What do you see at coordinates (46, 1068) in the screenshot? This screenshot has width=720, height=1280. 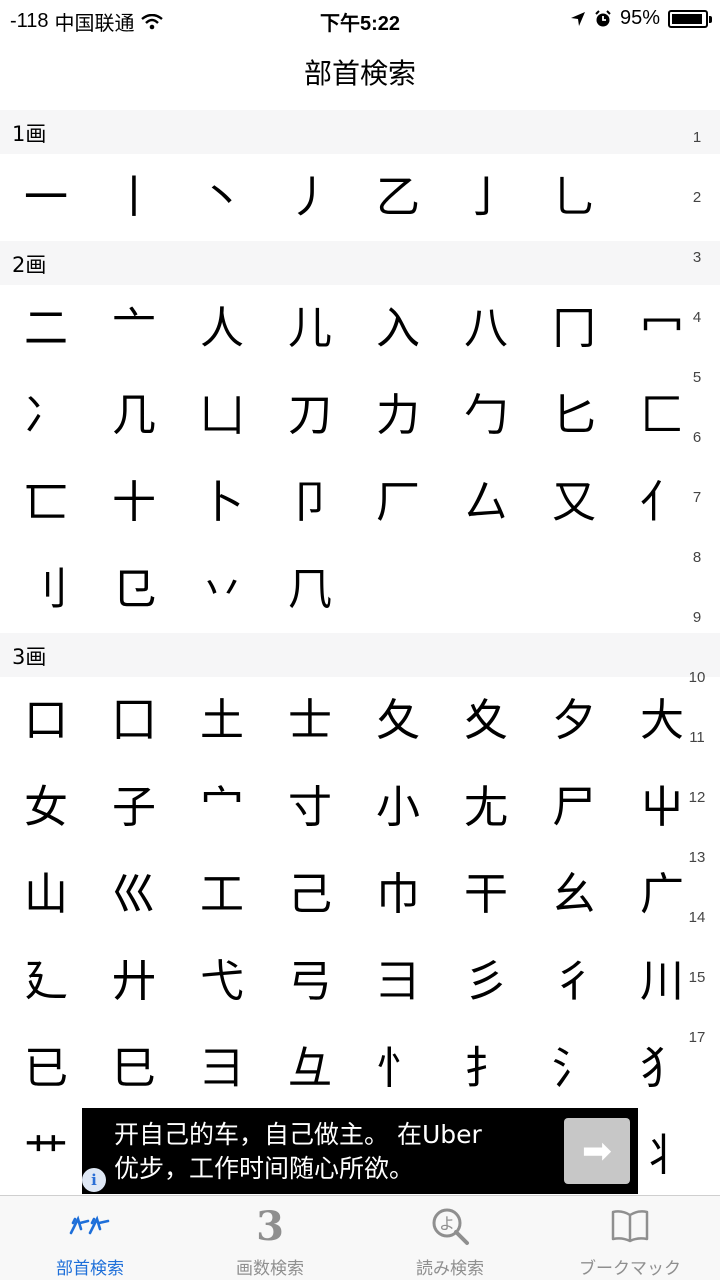 I see `radical-cell: 已` at bounding box center [46, 1068].